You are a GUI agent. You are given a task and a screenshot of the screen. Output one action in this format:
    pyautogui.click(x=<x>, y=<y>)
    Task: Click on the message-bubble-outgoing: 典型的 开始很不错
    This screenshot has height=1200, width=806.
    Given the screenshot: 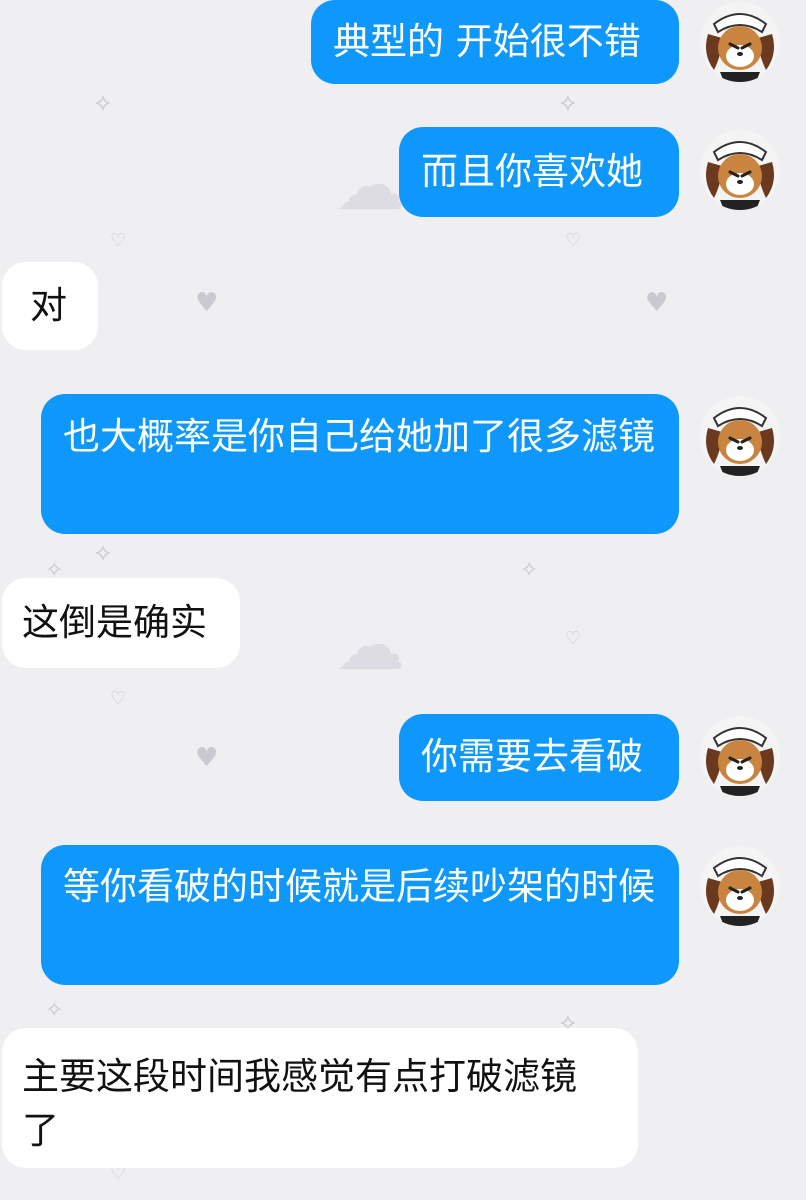 What is the action you would take?
    pyautogui.click(x=495, y=42)
    